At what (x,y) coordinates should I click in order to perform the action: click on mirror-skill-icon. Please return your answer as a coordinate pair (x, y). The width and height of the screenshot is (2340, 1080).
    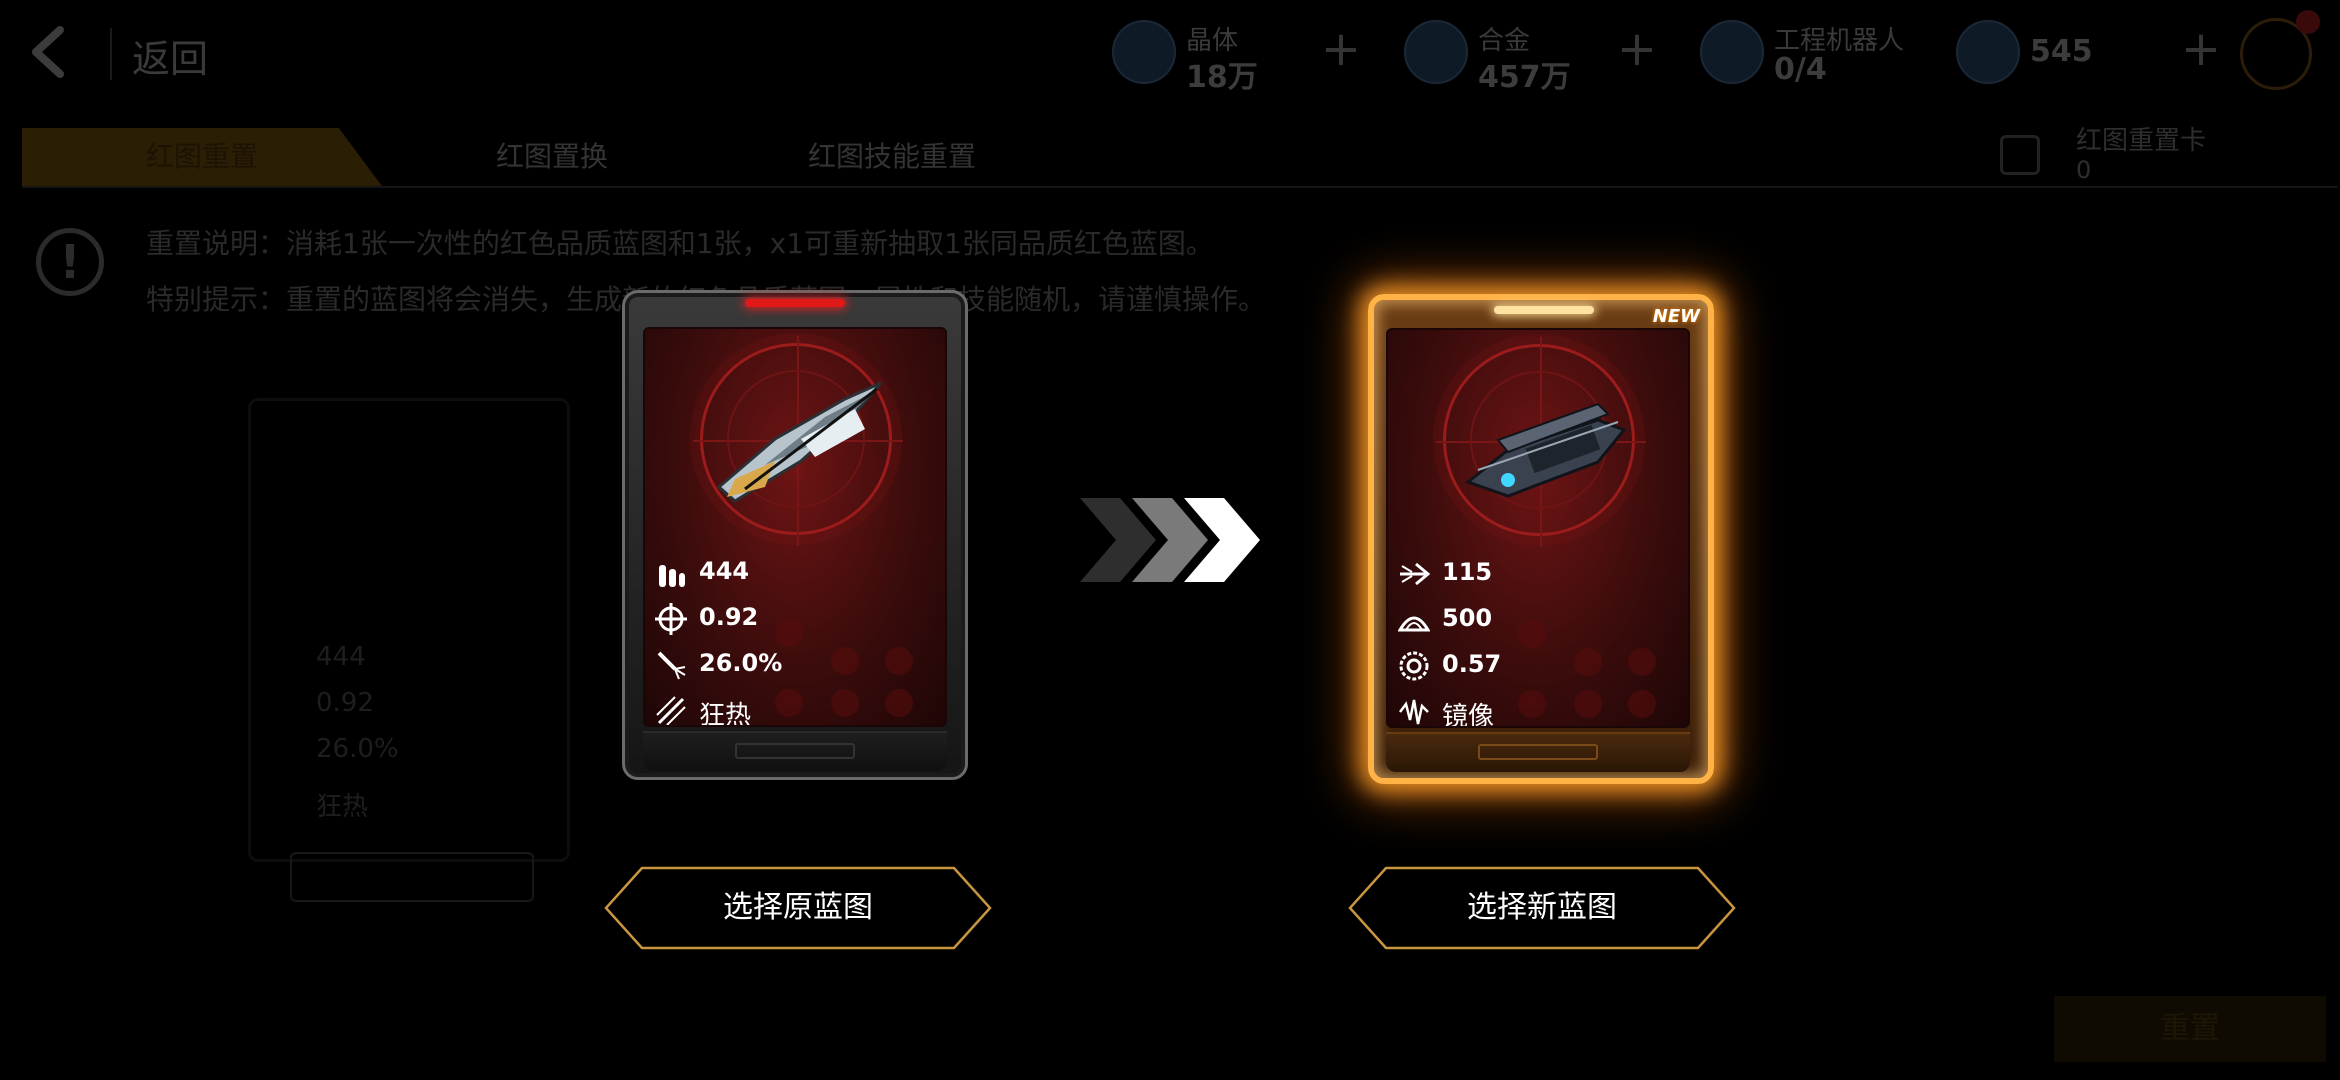
    Looking at the image, I should click on (1414, 712).